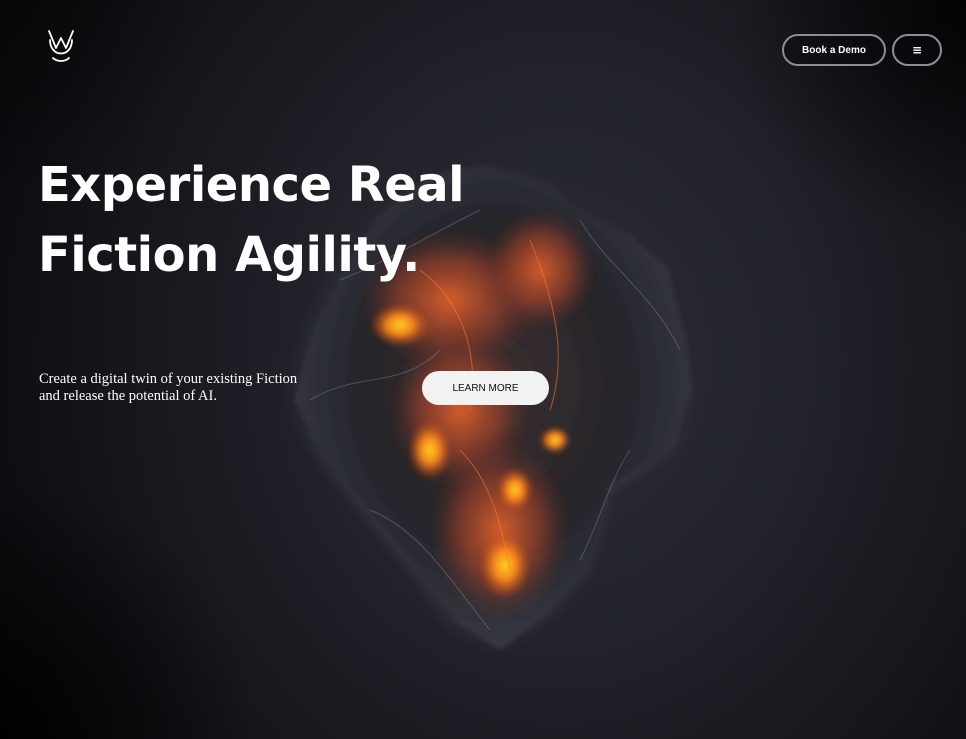  Describe the element at coordinates (61, 46) in the screenshot. I see `vm-monogram-logo` at that location.